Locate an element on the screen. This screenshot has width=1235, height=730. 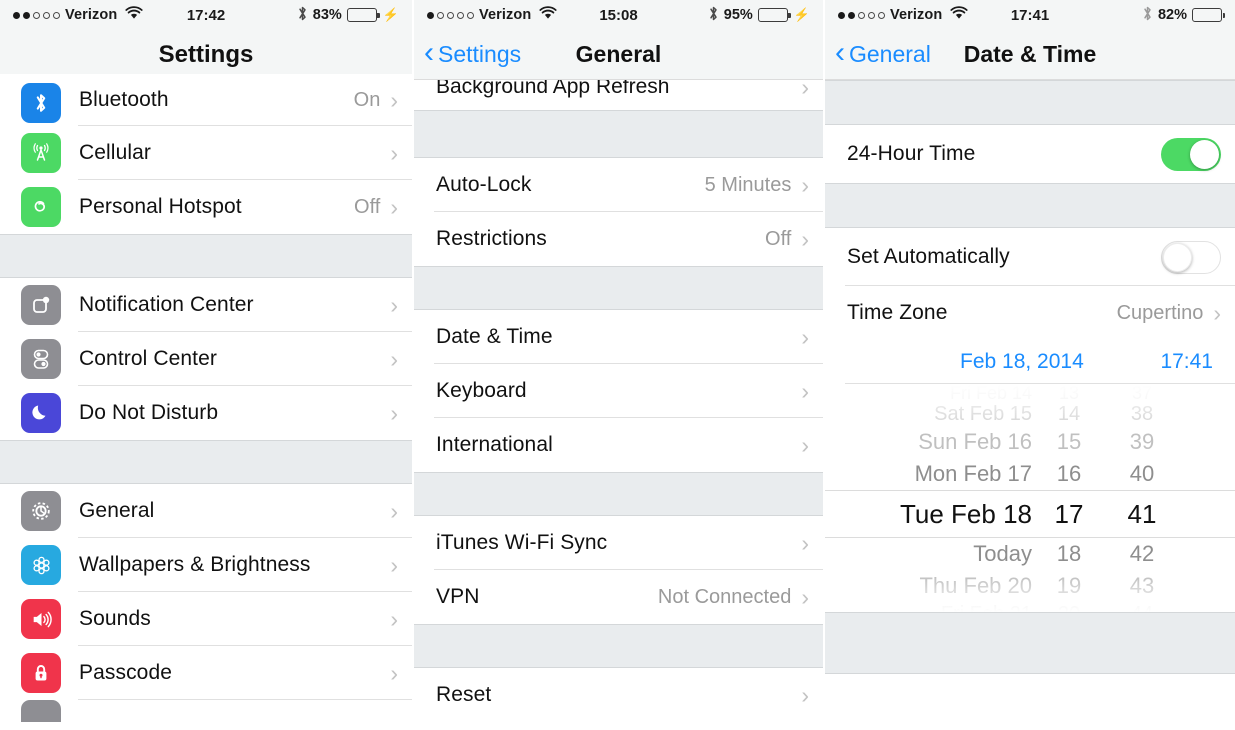
row-label: Wallpapers & Brightness is located at coordinates (195, 564).